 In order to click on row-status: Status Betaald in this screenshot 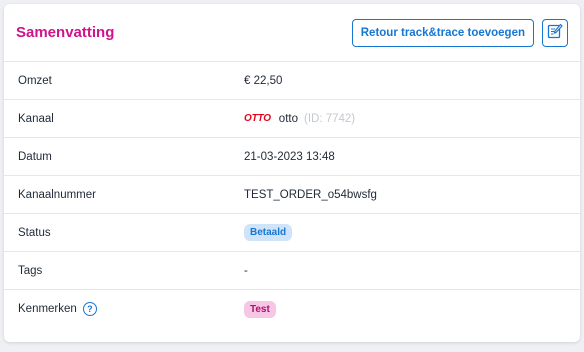, I will do `click(292, 233)`.